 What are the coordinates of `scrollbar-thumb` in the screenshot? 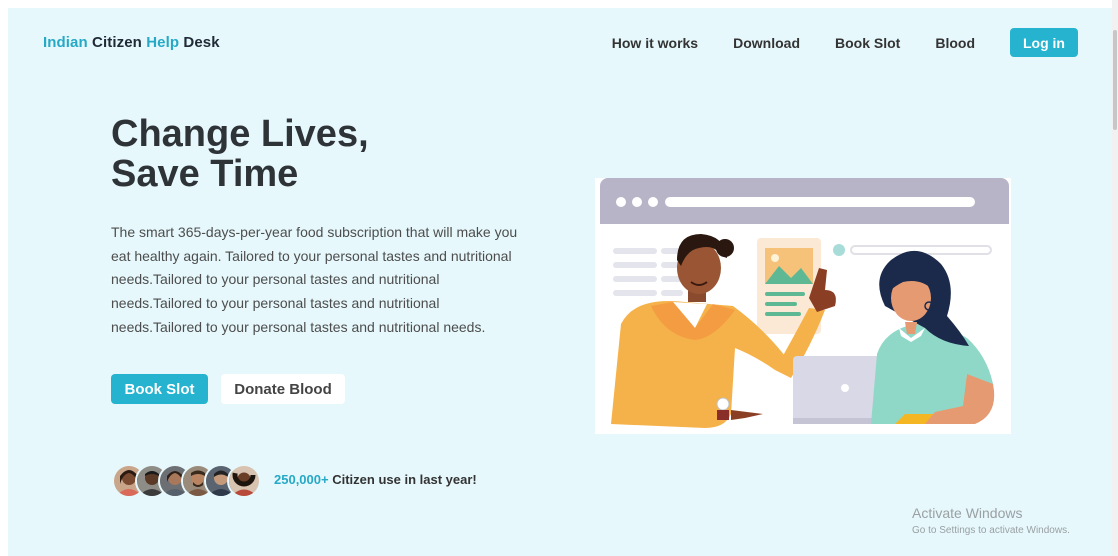 It's located at (1115, 80).